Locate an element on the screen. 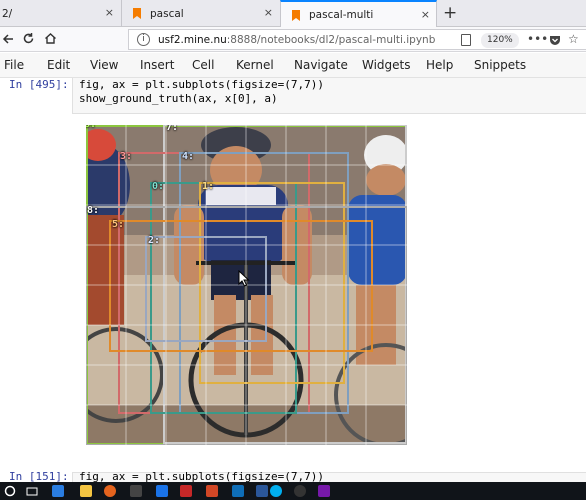 The height and width of the screenshot is (500, 586). menu-insert: Insert is located at coordinates (157, 65).